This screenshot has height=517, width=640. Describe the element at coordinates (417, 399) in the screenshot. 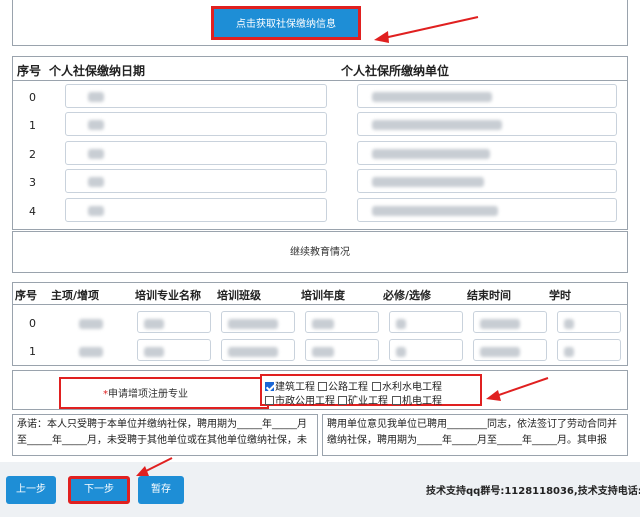

I see `option-mechanical: 机电工程` at that location.